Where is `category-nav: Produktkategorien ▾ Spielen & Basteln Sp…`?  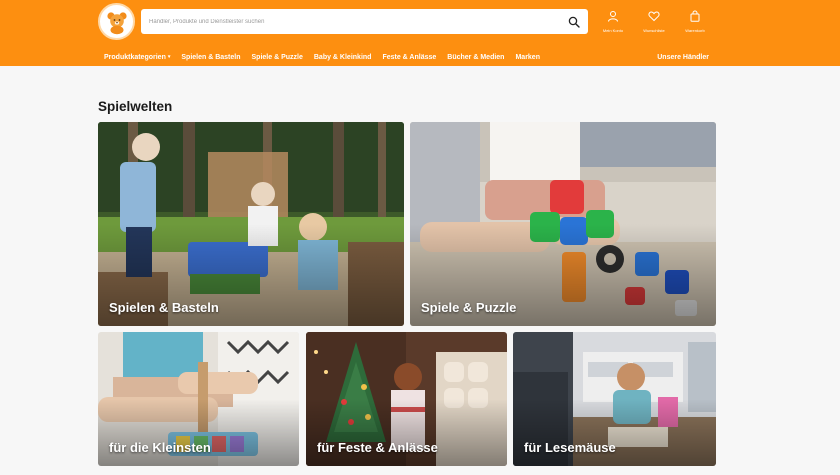
category-nav: Produktkategorien ▾ Spielen & Basteln Sp… is located at coordinates (407, 57).